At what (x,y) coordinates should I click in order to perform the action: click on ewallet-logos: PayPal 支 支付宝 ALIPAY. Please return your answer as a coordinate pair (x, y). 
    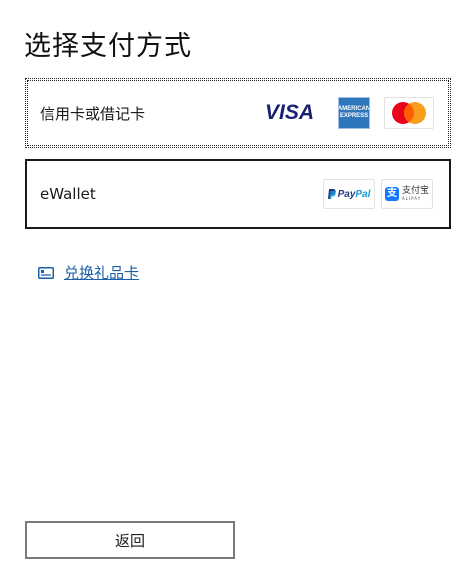
    Looking at the image, I should click on (378, 194).